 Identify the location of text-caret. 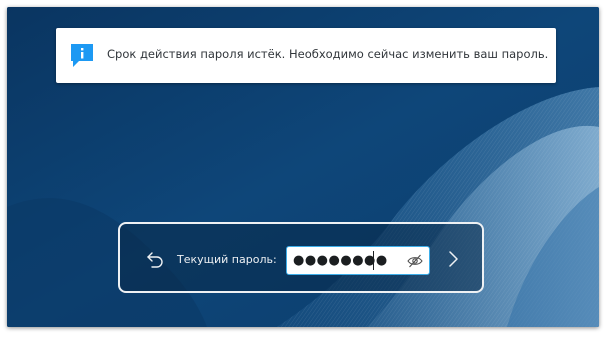
(373, 260).